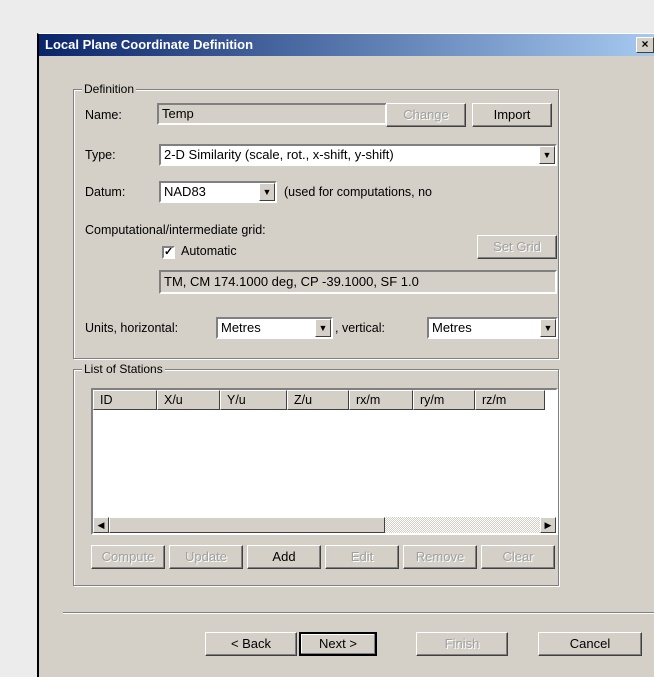  What do you see at coordinates (253, 400) in the screenshot?
I see `column-header-y: Y/u` at bounding box center [253, 400].